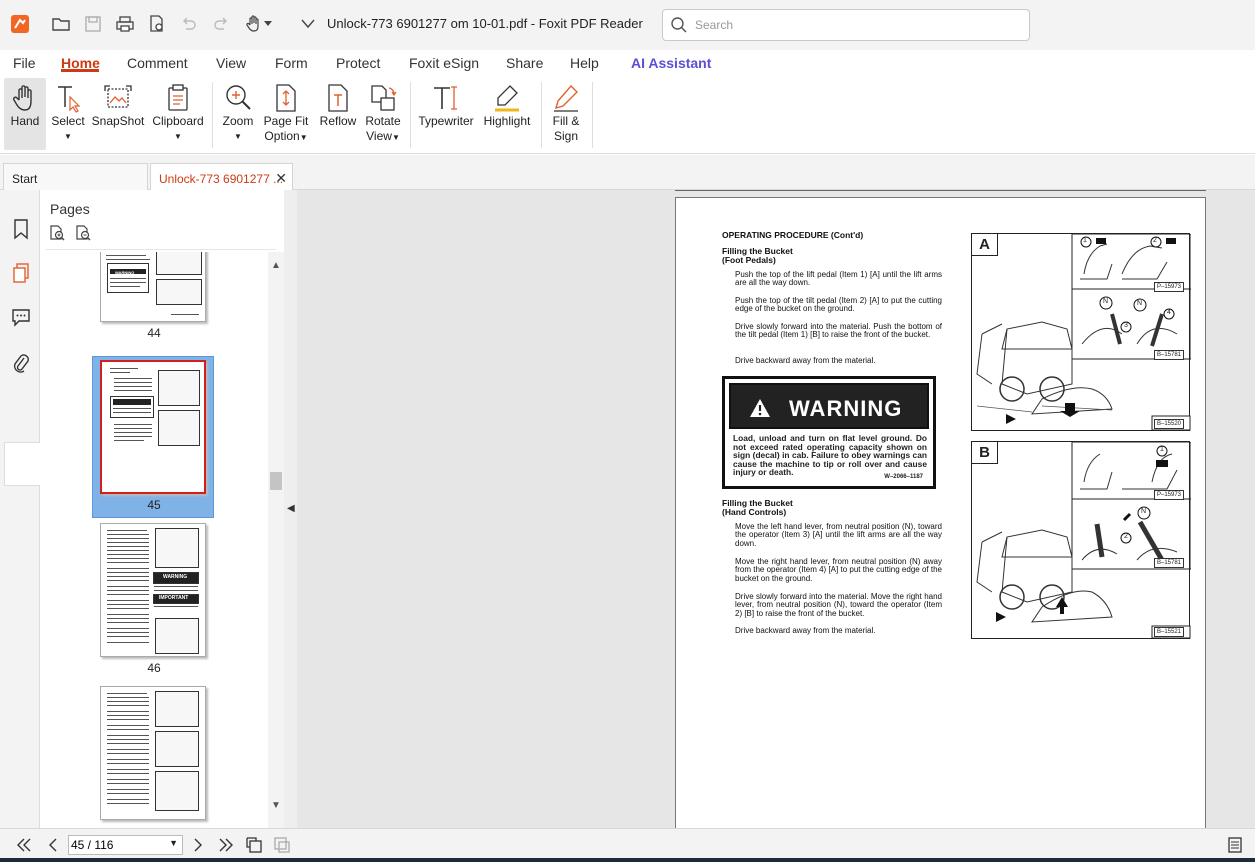  Describe the element at coordinates (985, 453) in the screenshot. I see `figure-letter: B` at that location.